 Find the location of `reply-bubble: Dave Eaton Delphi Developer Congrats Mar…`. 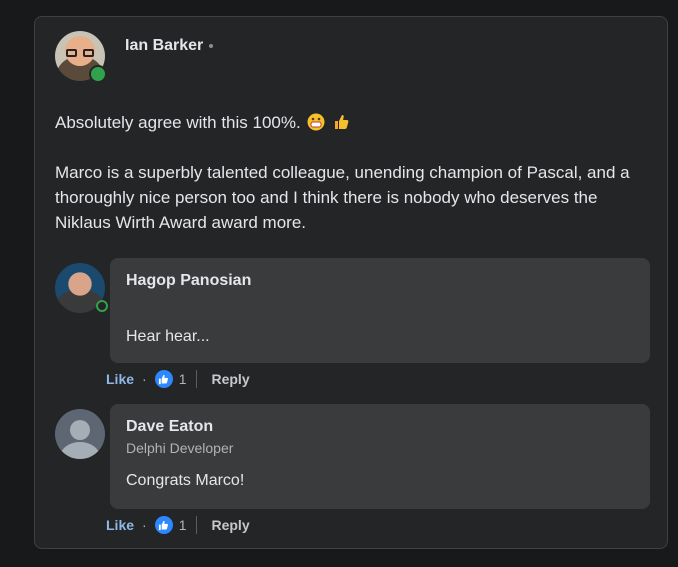

reply-bubble: Dave Eaton Delphi Developer Congrats Mar… is located at coordinates (380, 456).